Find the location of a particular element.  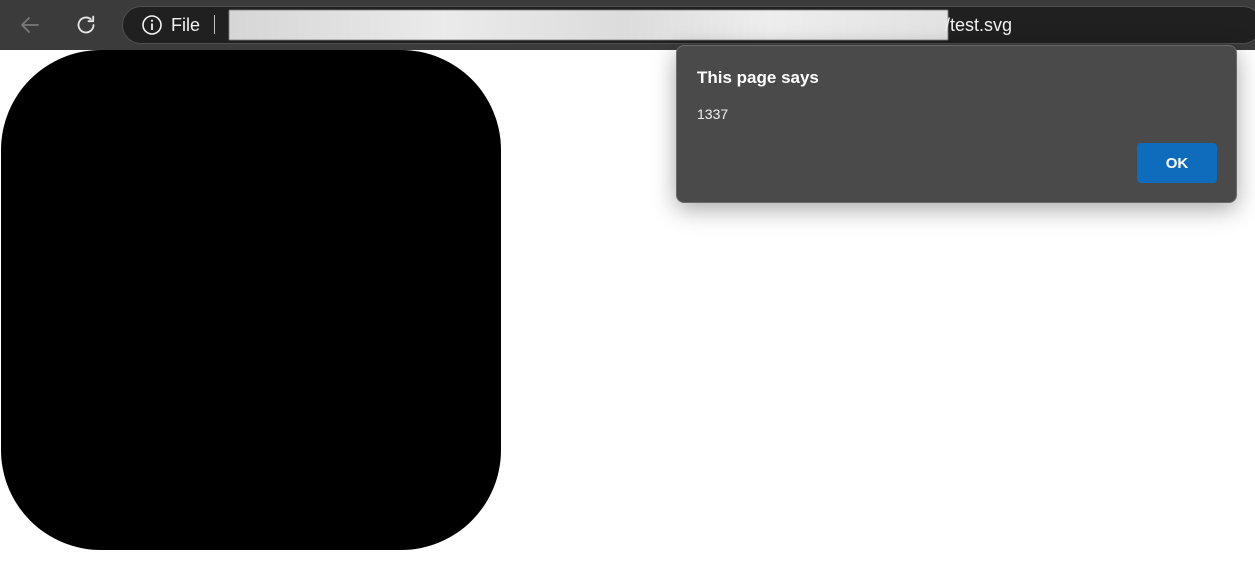

alert-dialog: This page says 1337 OK is located at coordinates (956, 124).